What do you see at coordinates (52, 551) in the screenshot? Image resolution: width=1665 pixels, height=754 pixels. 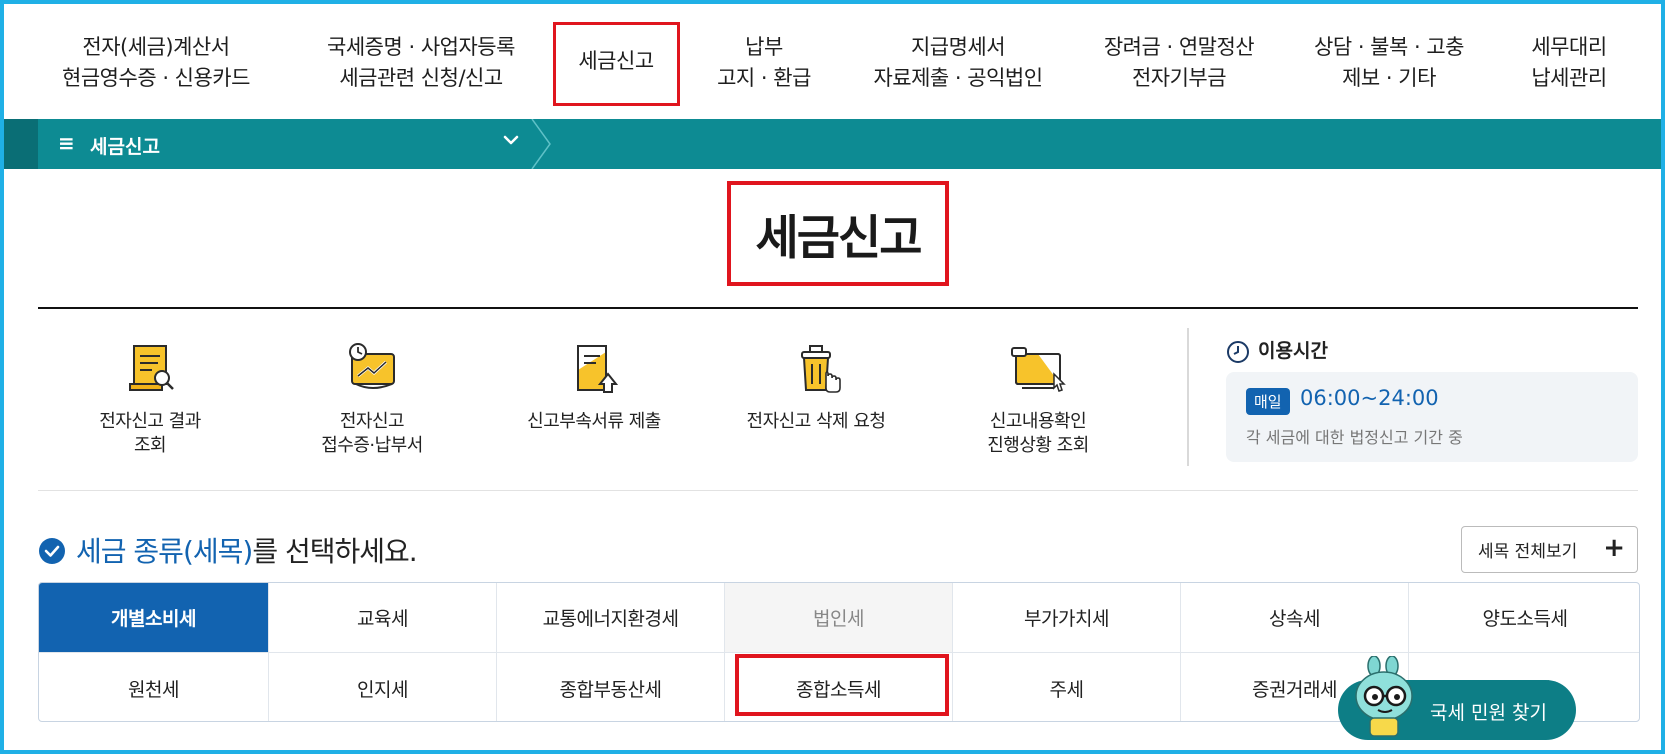 I see `check-circle-icon` at bounding box center [52, 551].